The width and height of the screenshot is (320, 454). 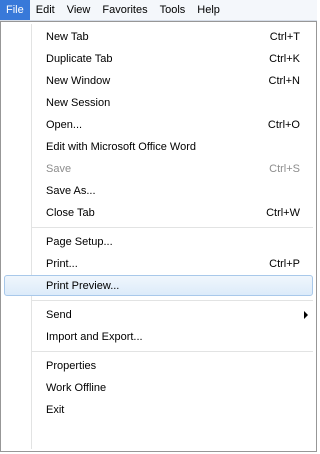 What do you see at coordinates (173, 10) in the screenshot?
I see `menu-tools: Tools` at bounding box center [173, 10].